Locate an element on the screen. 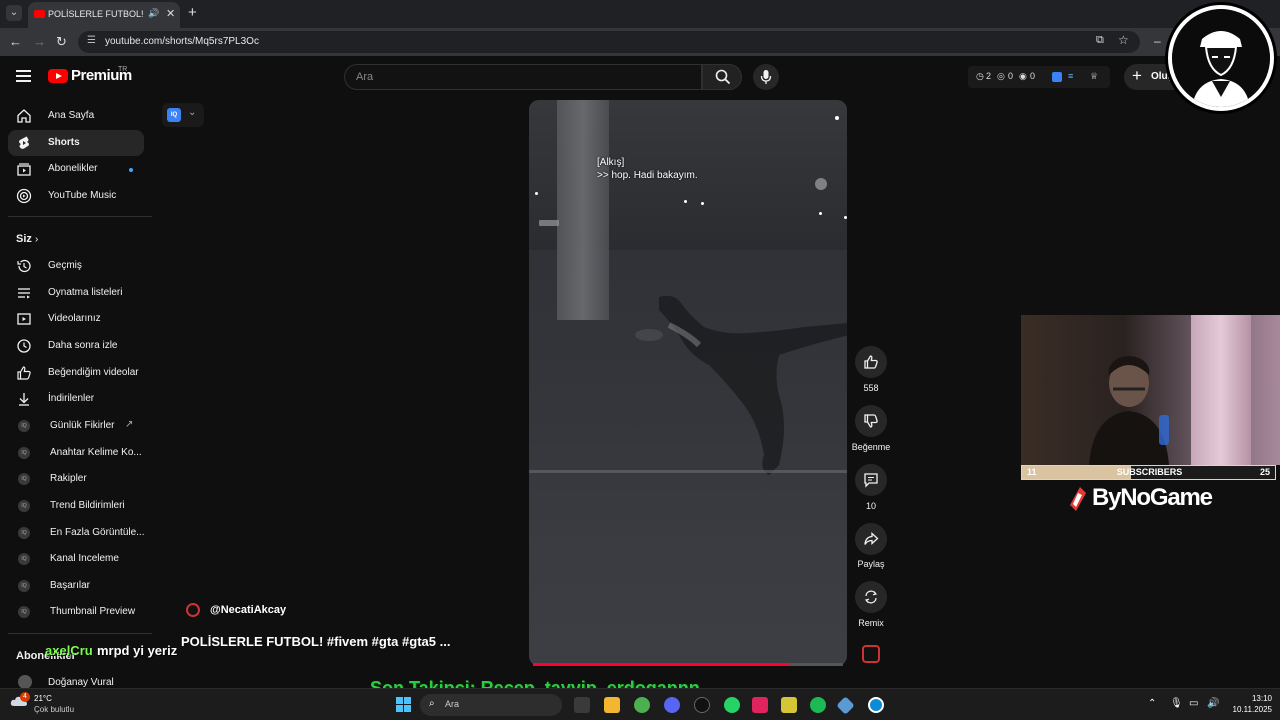  comments-button is located at coordinates (871, 480).